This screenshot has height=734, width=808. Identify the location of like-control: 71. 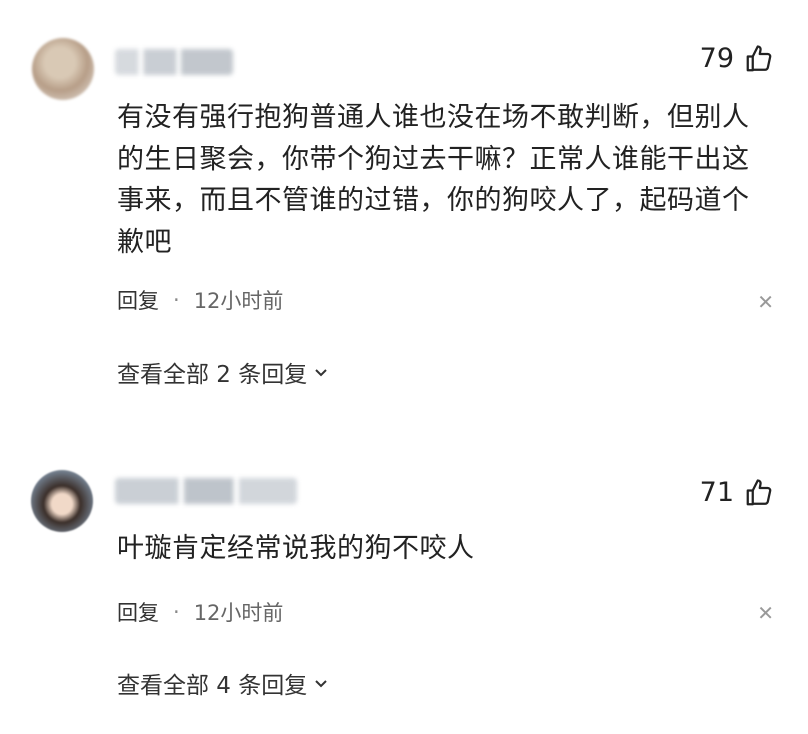
(737, 492).